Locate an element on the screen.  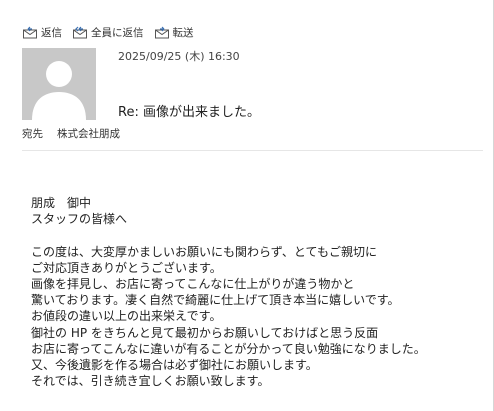
forward-button: 転送 is located at coordinates (174, 32).